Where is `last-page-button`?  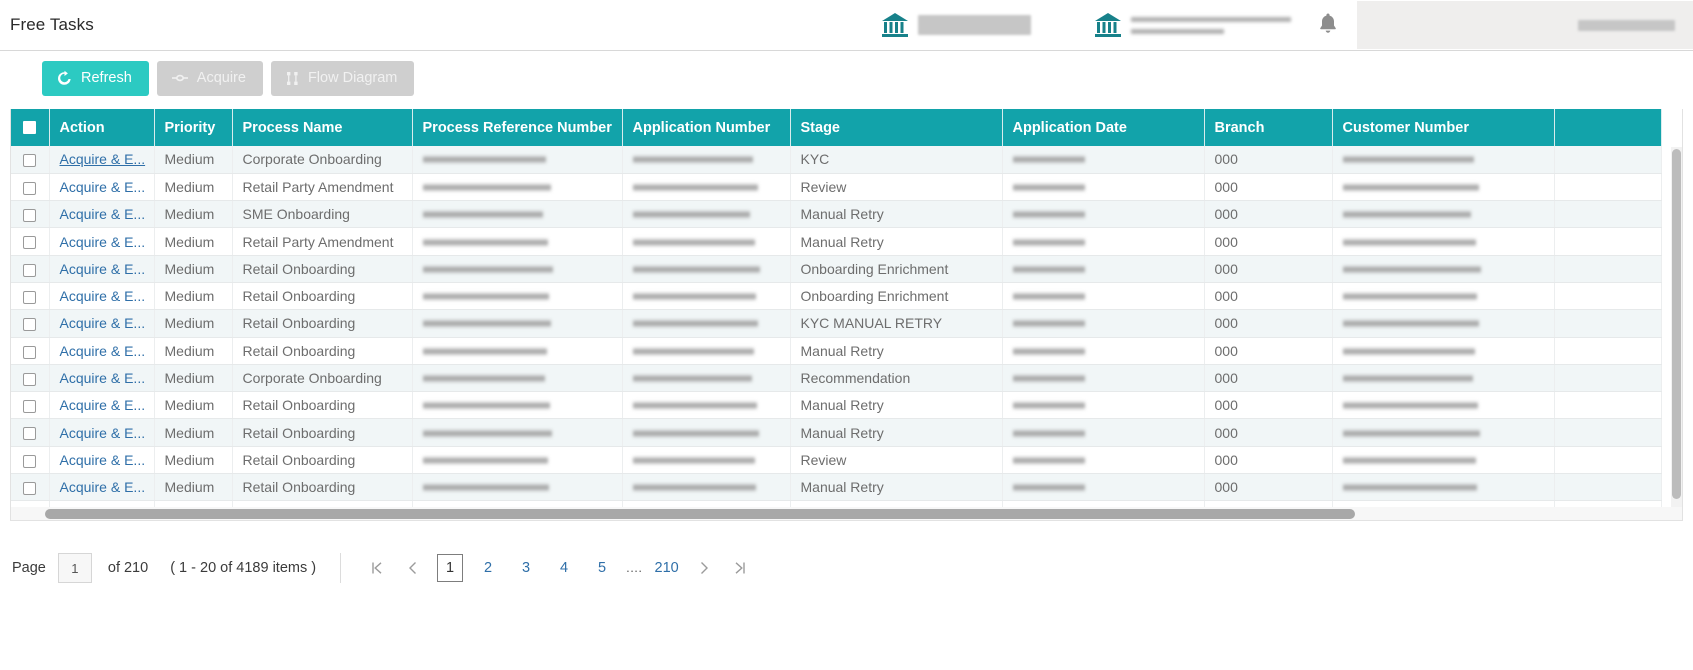 last-page-button is located at coordinates (740, 568).